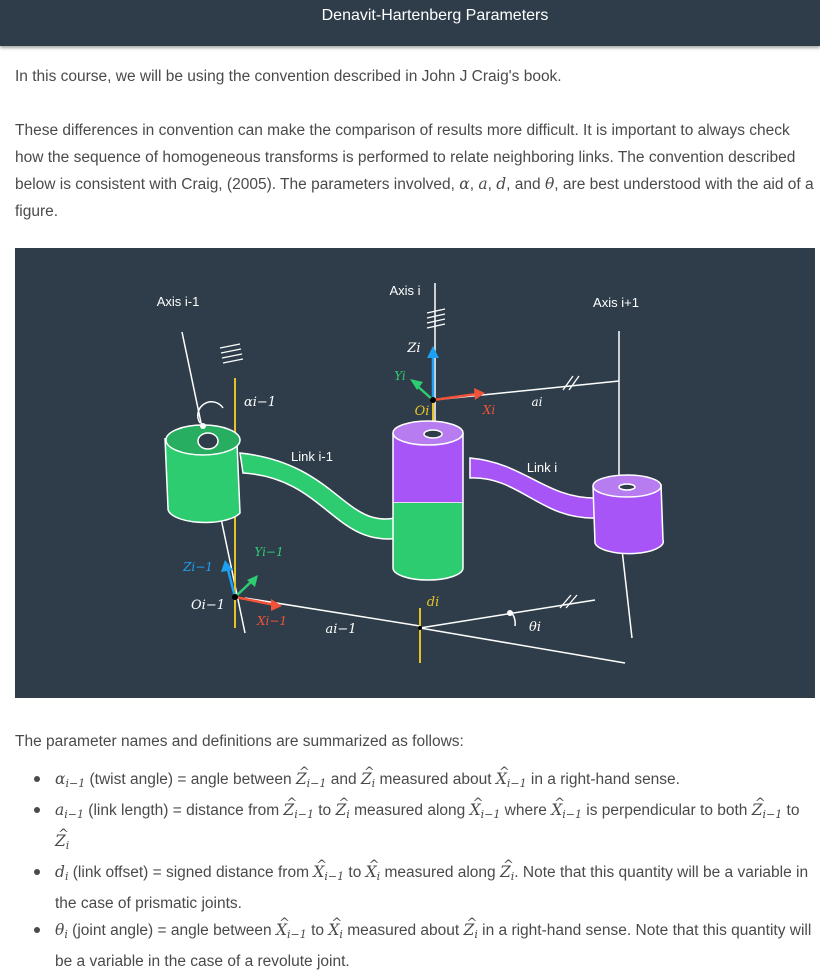 This screenshot has height=975, width=820. Describe the element at coordinates (435, 15) in the screenshot. I see `page-title: Denavit-Hartenberg Parameters` at that location.